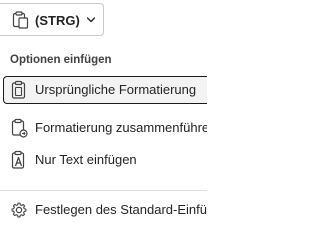 This screenshot has height=240, width=320. I want to click on menu-item-label: Formatierung zusammenführen, so click(121, 127).